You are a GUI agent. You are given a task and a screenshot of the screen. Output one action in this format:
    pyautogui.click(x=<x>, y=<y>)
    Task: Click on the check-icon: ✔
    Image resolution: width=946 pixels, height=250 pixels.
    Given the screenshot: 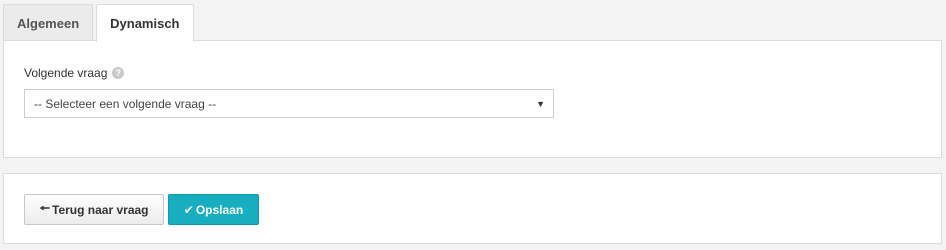 What is the action you would take?
    pyautogui.click(x=188, y=209)
    